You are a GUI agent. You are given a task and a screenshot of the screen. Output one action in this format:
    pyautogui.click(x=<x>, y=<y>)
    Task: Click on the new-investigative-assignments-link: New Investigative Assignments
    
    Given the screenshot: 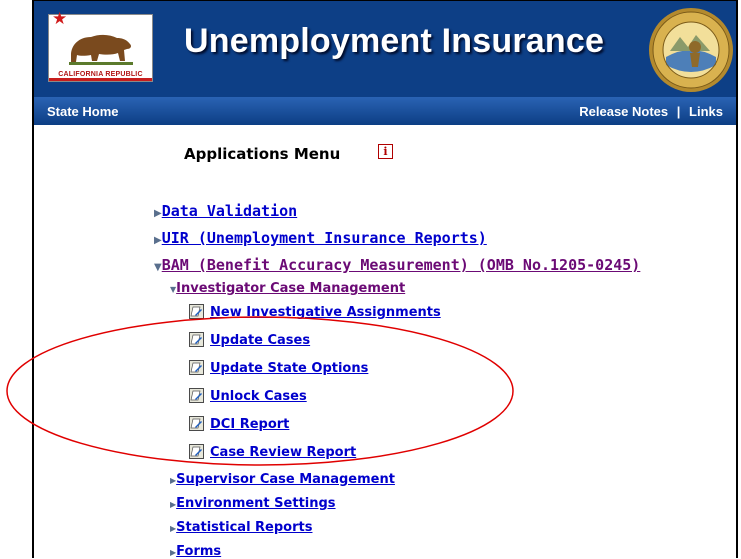 What is the action you would take?
    pyautogui.click(x=325, y=312)
    